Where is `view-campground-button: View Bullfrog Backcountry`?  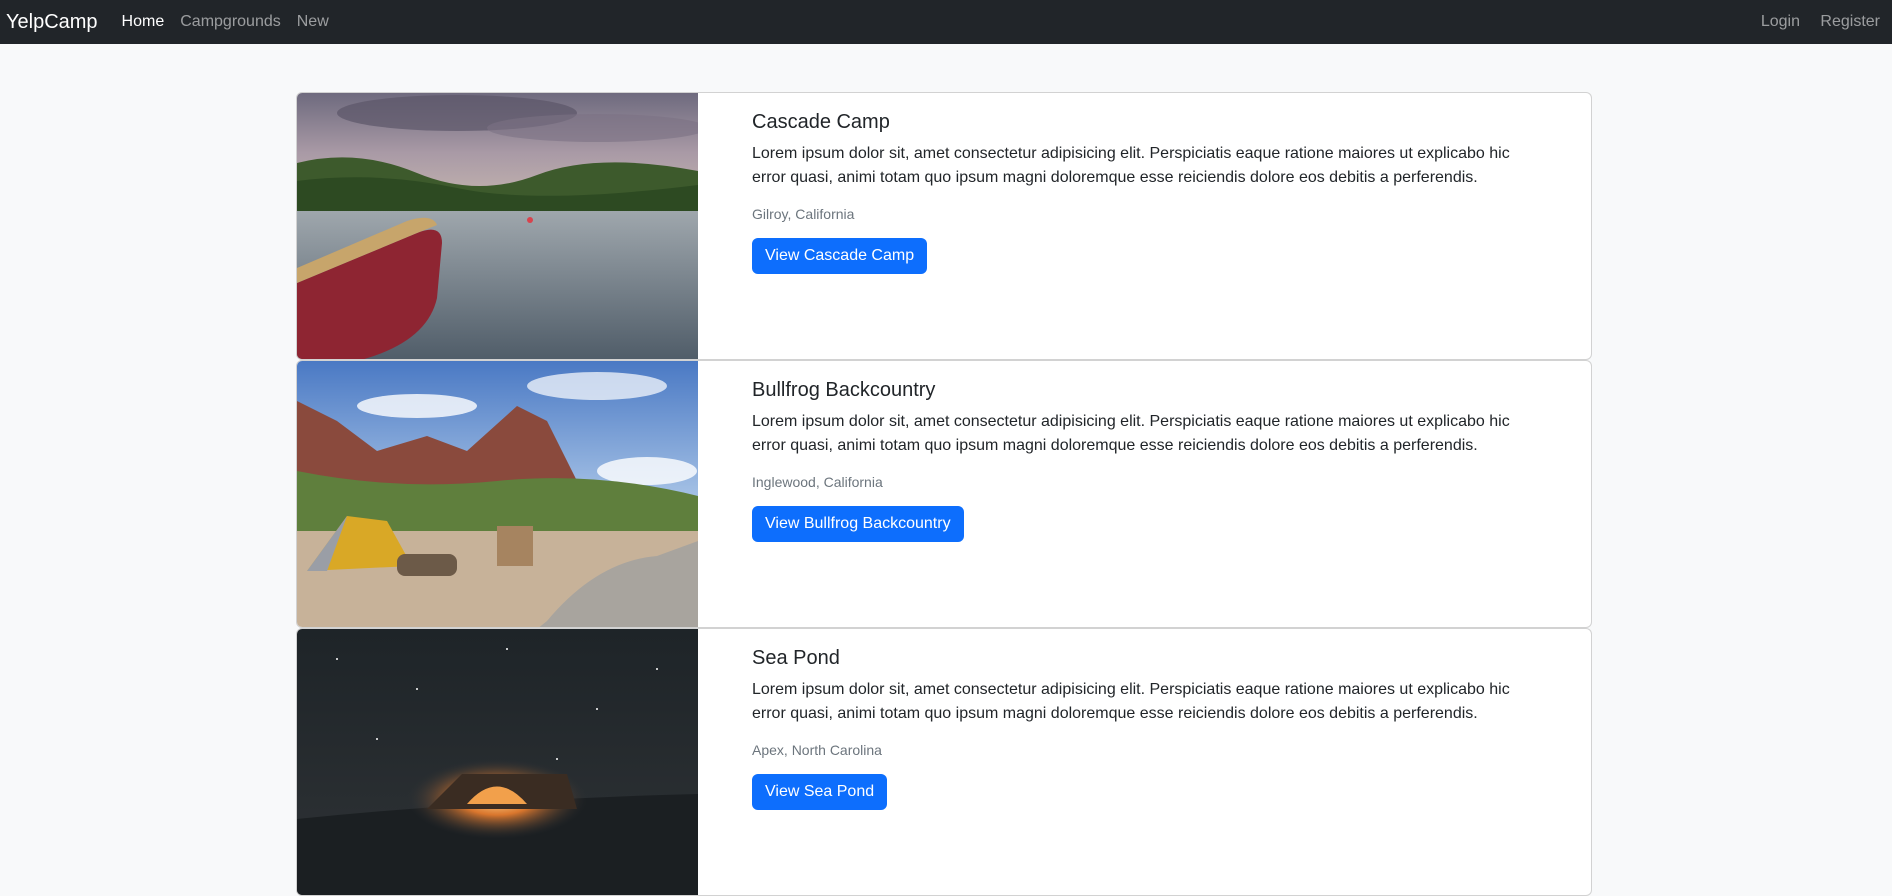
view-campground-button: View Bullfrog Backcountry is located at coordinates (858, 524).